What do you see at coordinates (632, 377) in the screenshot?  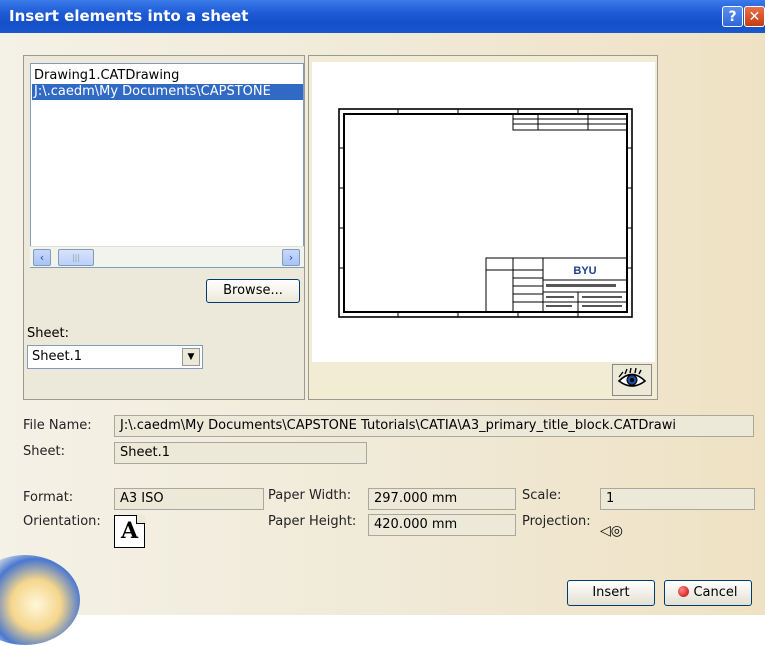 I see `eye-icon` at bounding box center [632, 377].